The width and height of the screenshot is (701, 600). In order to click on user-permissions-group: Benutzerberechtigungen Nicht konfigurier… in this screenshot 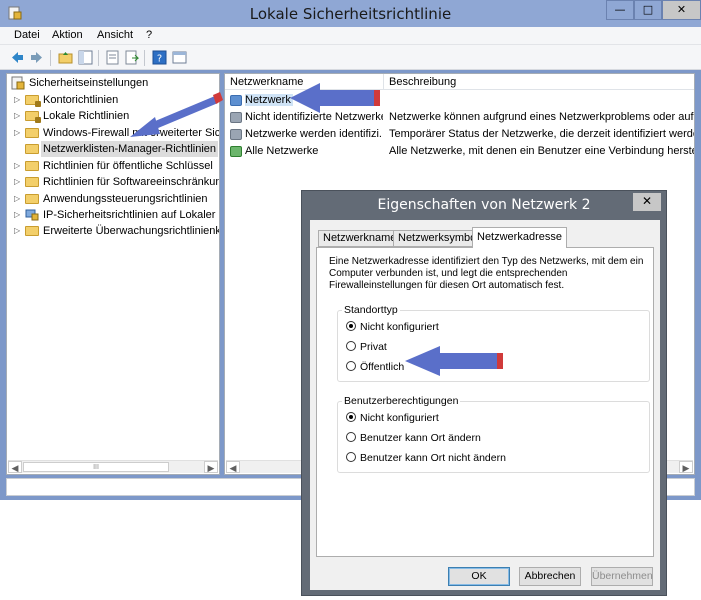, I will do `click(493, 434)`.